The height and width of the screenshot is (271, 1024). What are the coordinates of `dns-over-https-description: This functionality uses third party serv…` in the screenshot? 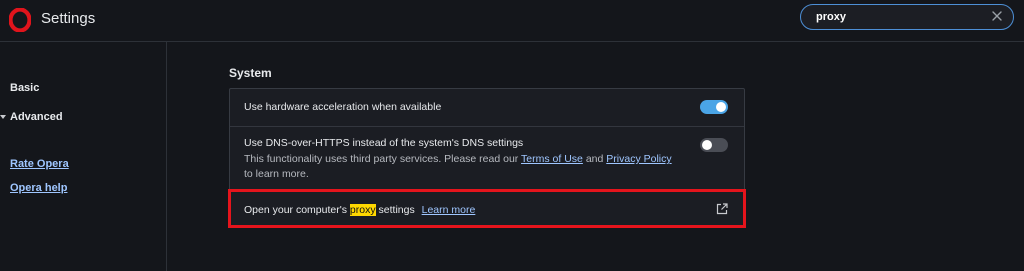 It's located at (459, 167).